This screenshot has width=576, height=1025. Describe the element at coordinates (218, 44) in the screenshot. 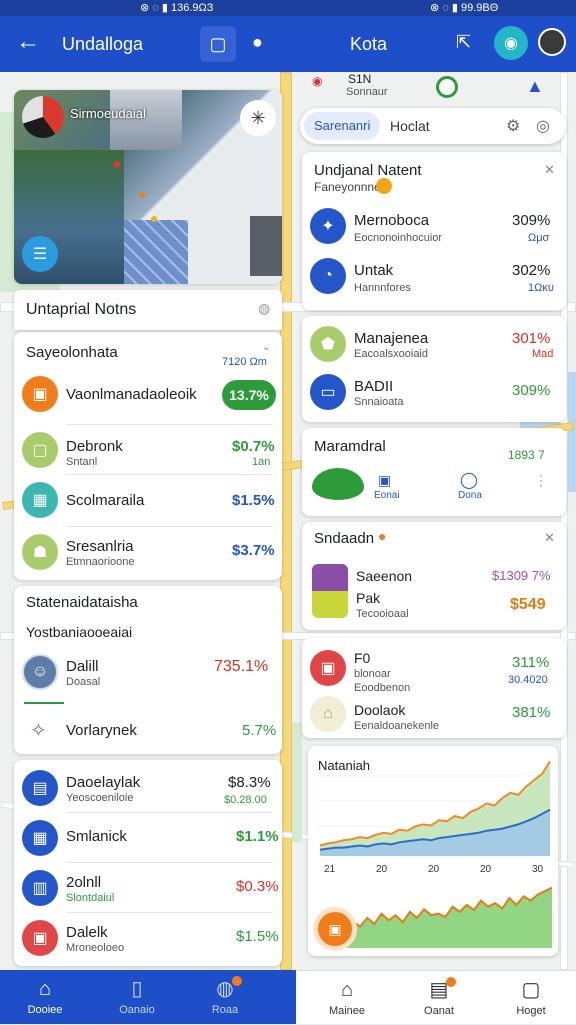

I see `chat-icon: ▢` at that location.